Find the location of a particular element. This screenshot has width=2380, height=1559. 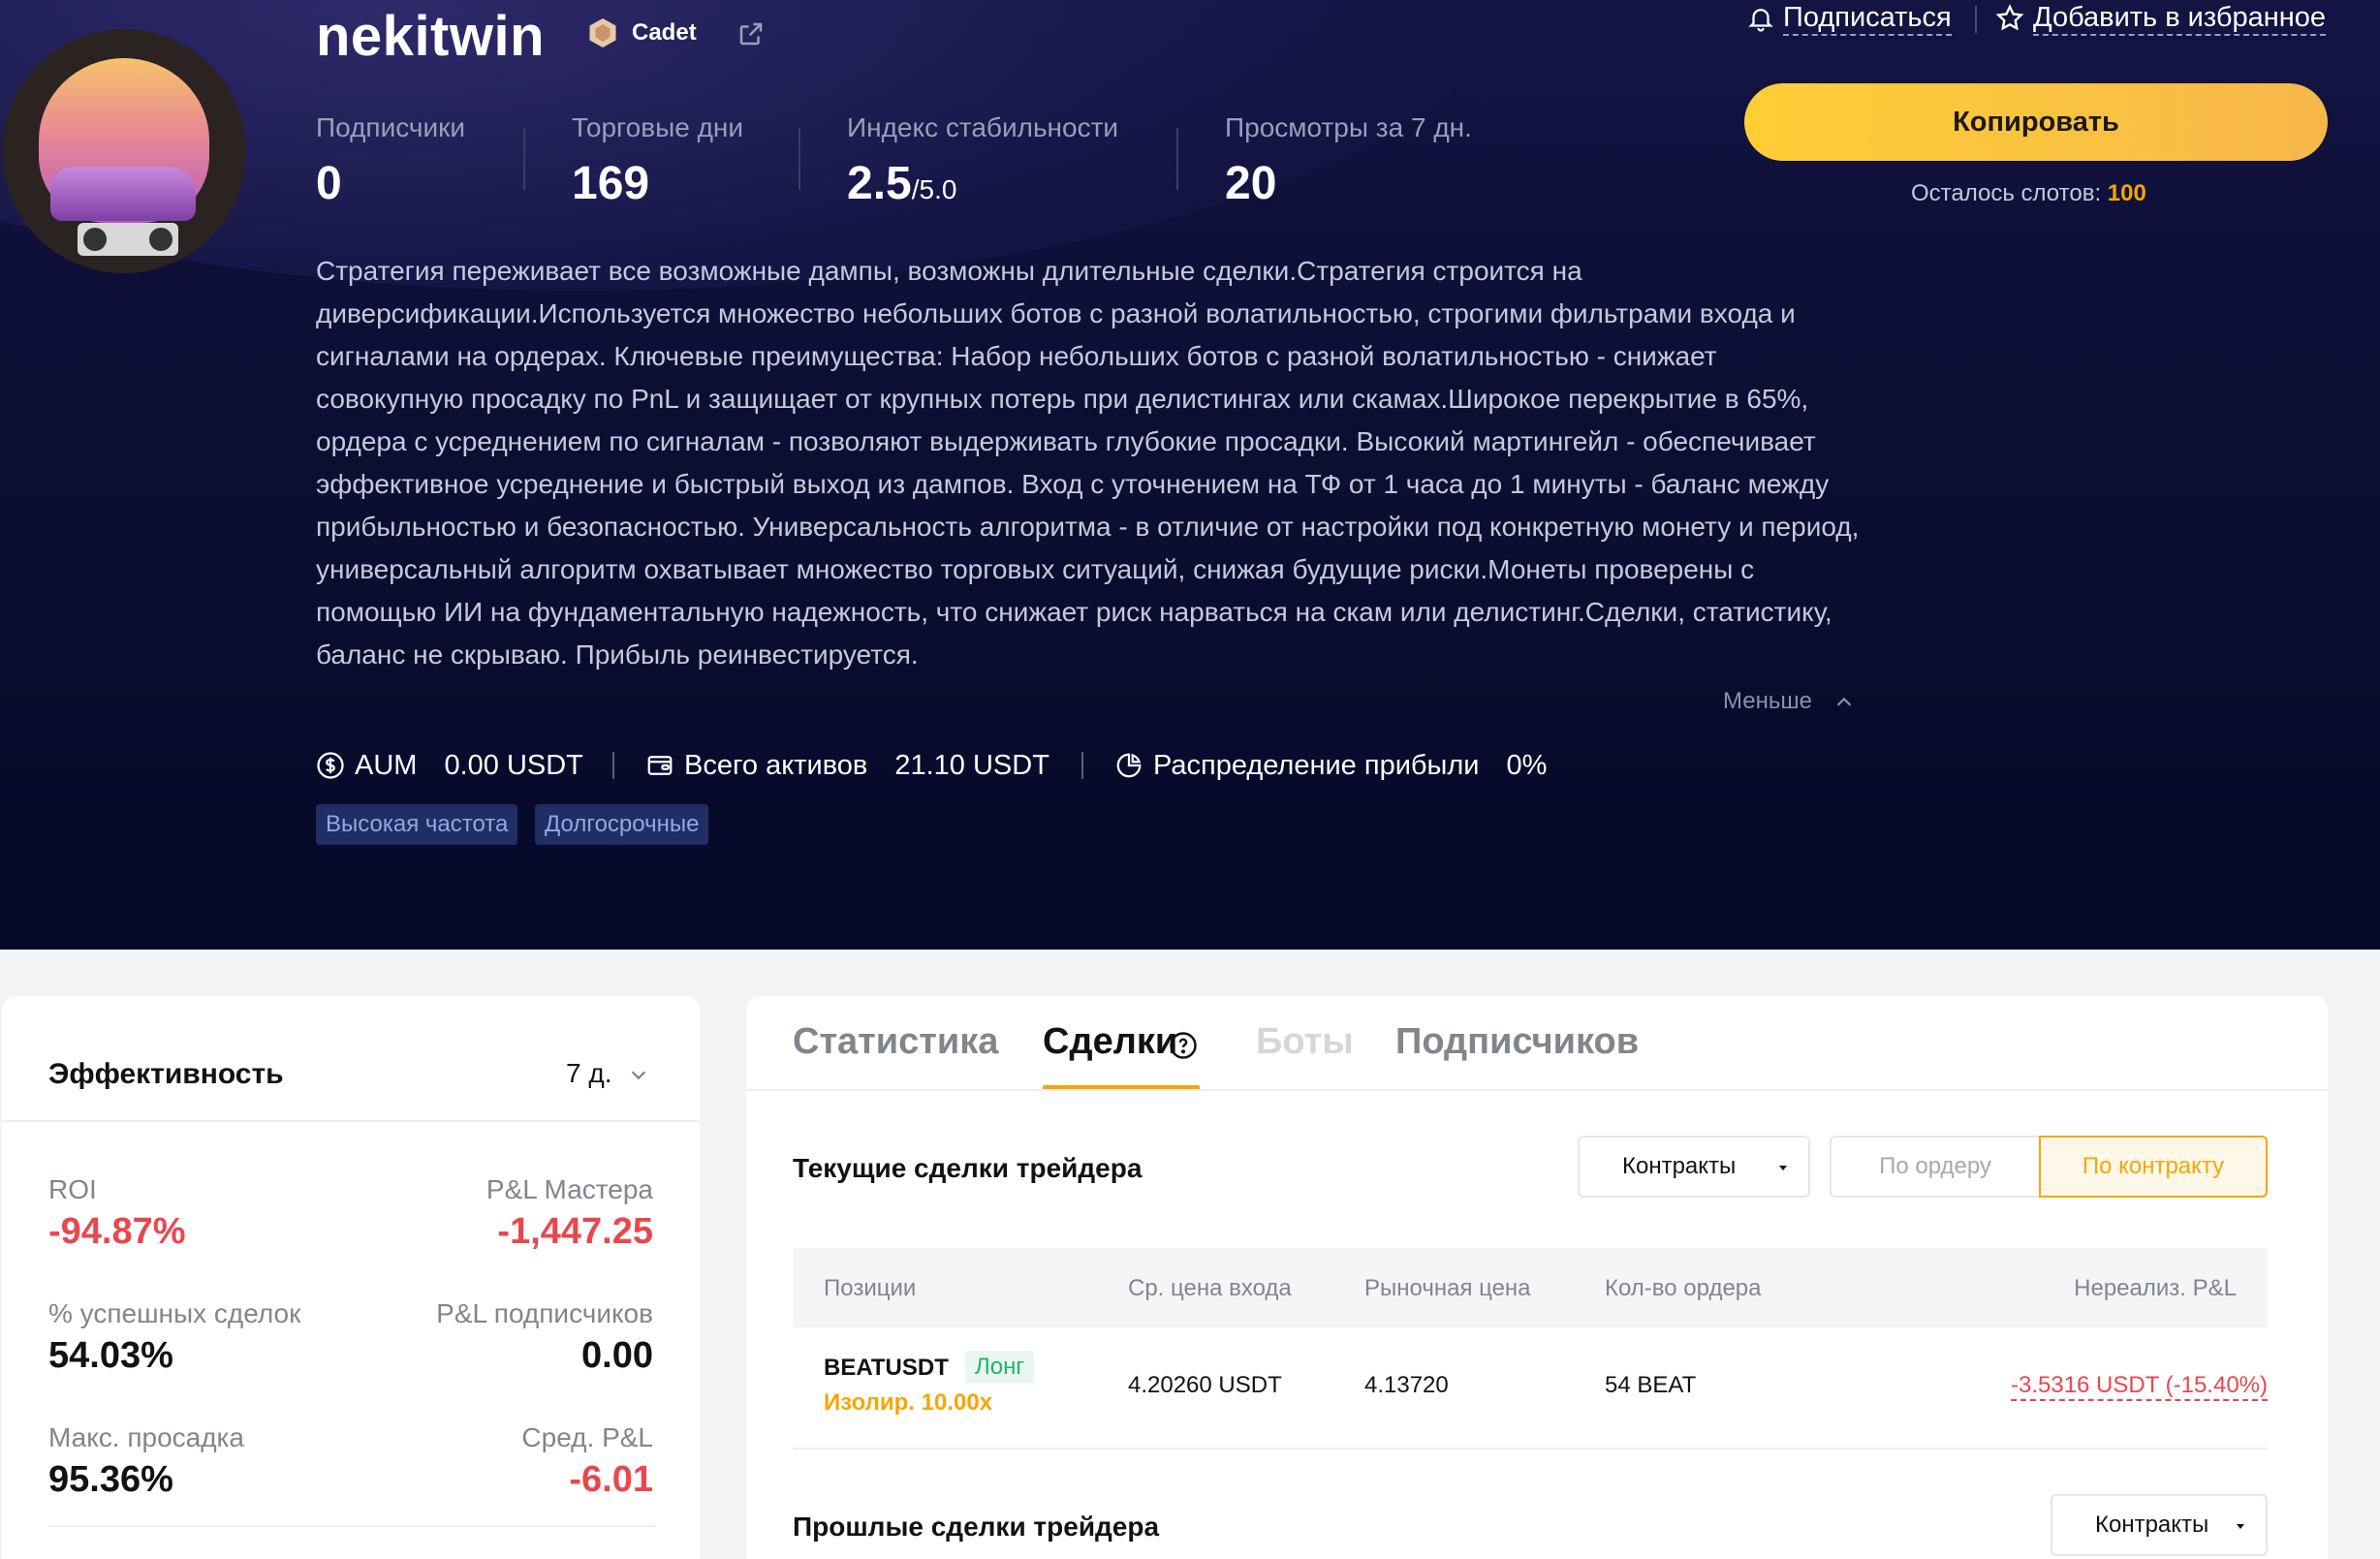

column-header: Нереализ. P&L is located at coordinates (2155, 1288).